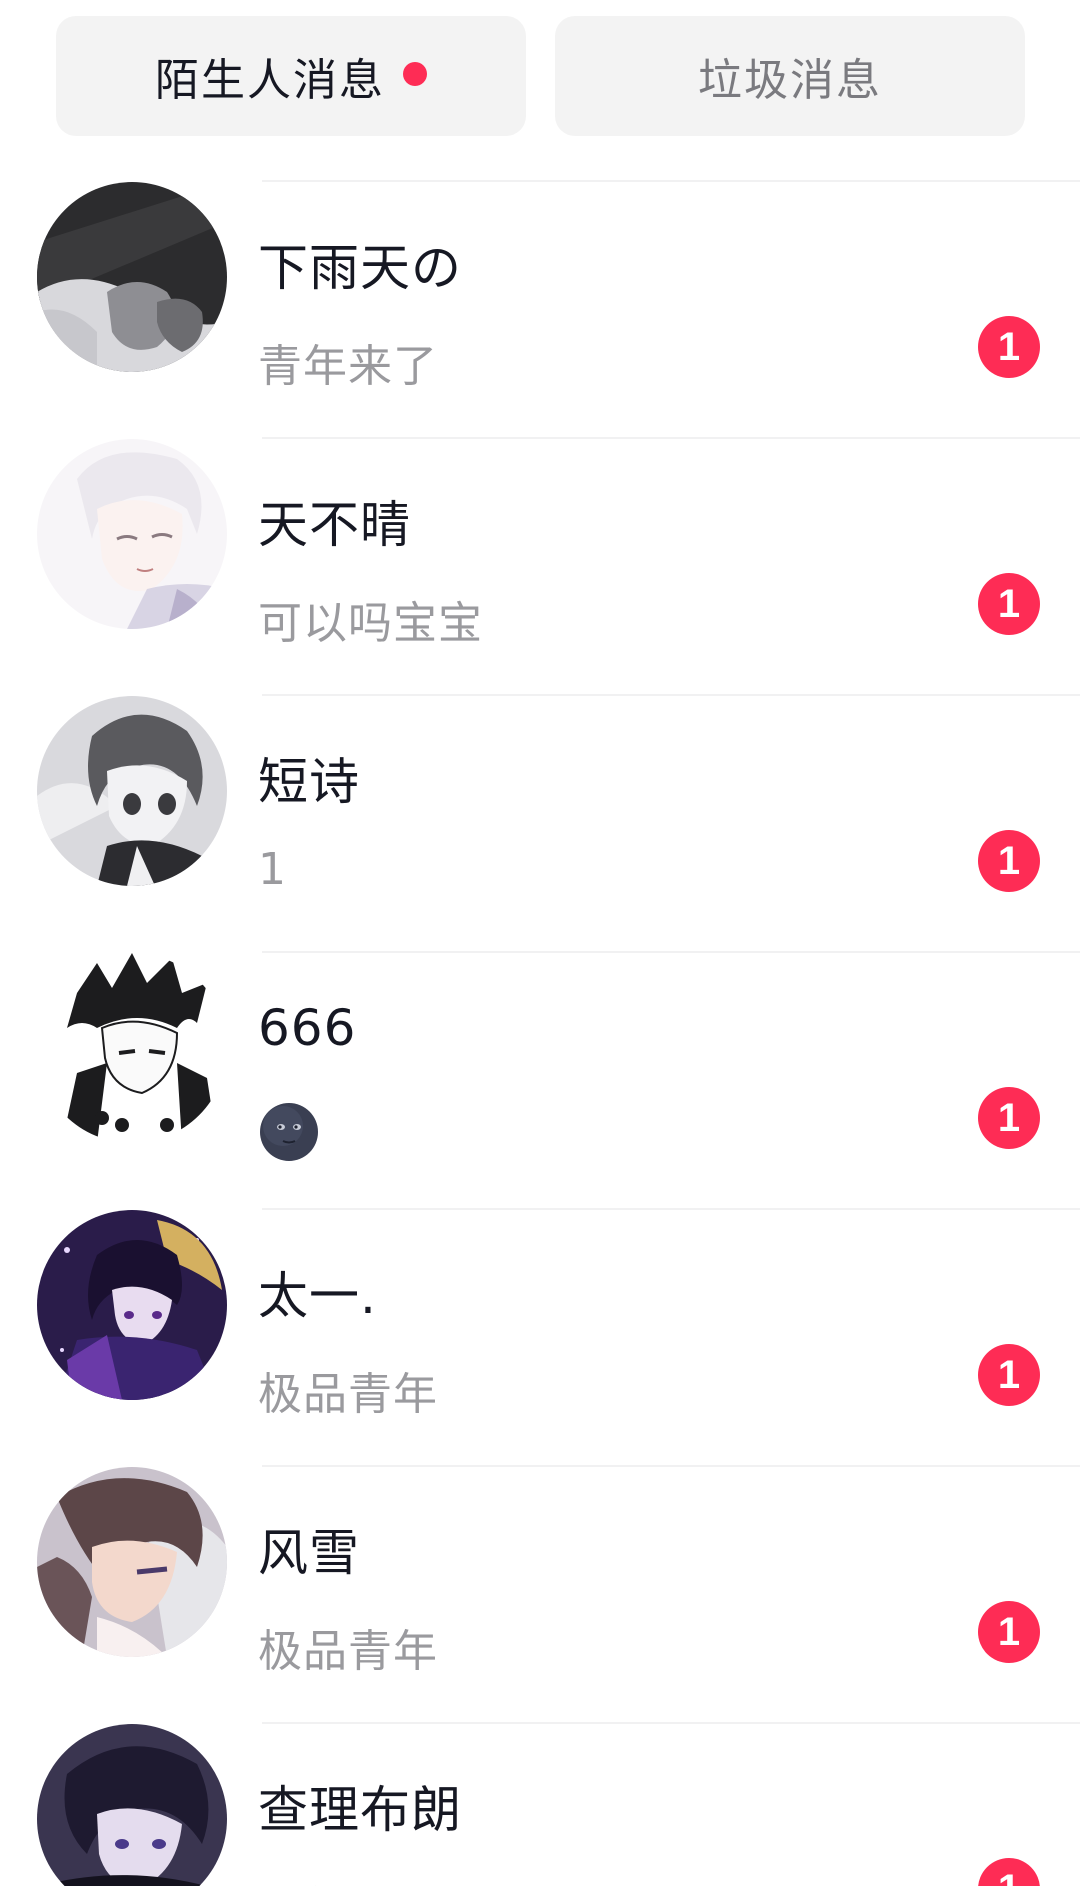  What do you see at coordinates (370, 623) in the screenshot?
I see `message-preview: 可以吗宝宝` at bounding box center [370, 623].